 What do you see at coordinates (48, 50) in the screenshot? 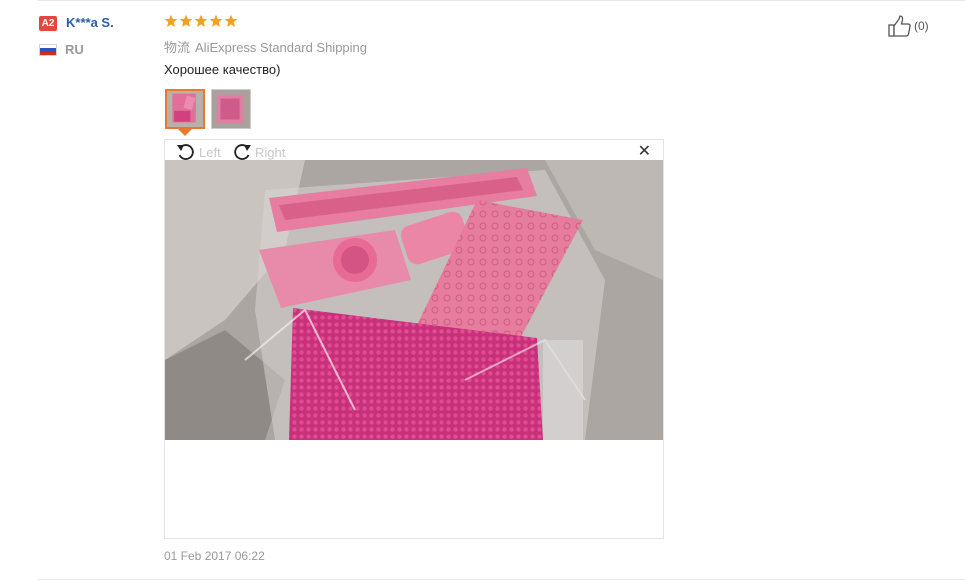
I see `country-flag-icon` at bounding box center [48, 50].